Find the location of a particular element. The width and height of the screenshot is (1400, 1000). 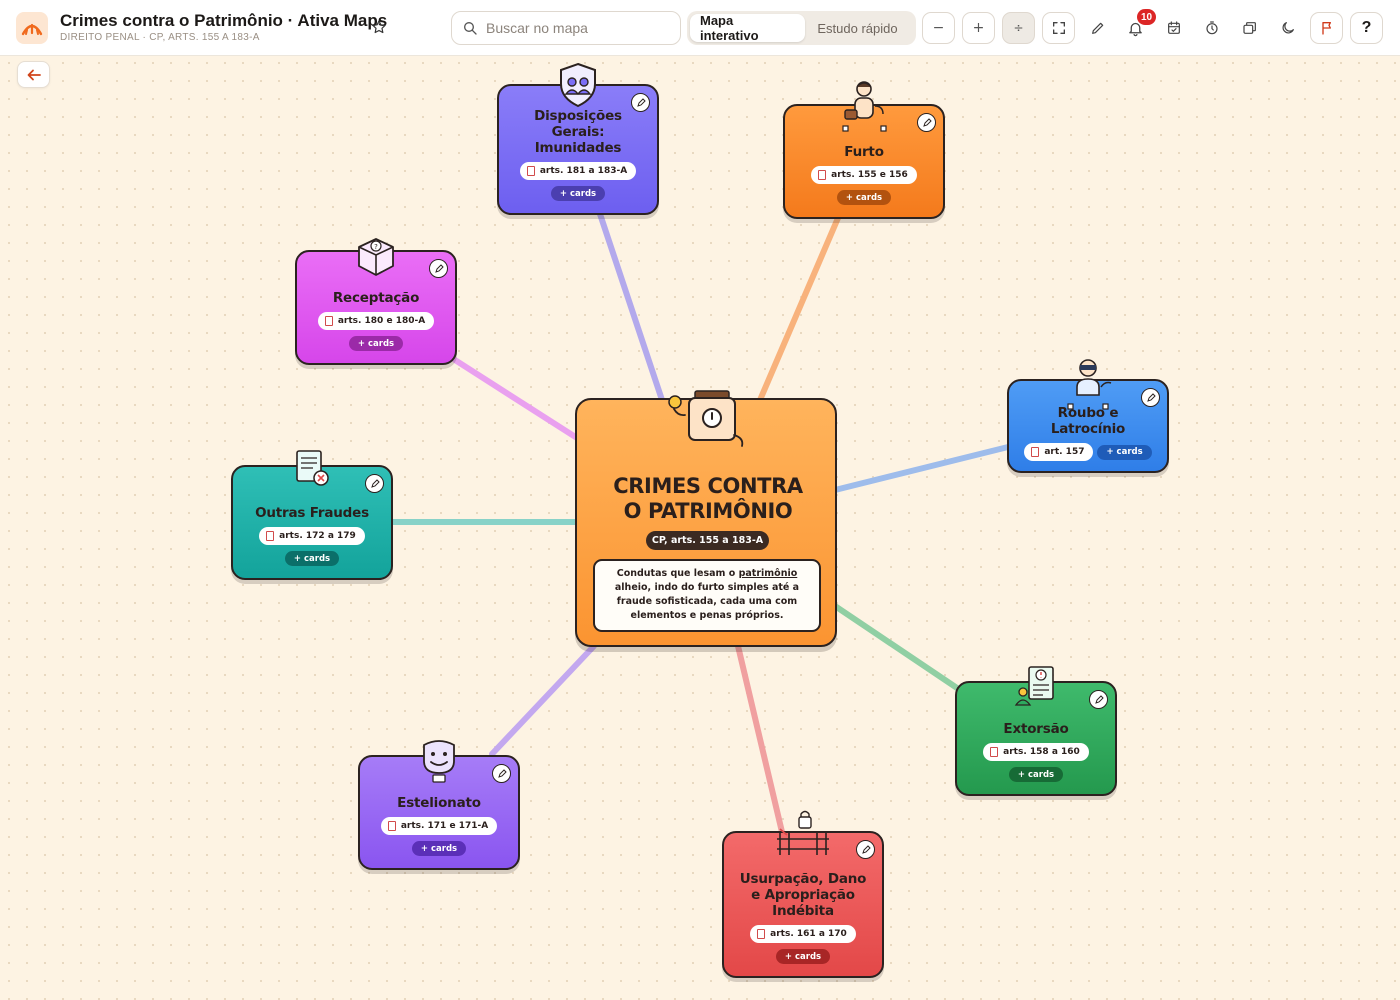

center-reference-pill: CP, arts. 155 a 183-A is located at coordinates (707, 540).